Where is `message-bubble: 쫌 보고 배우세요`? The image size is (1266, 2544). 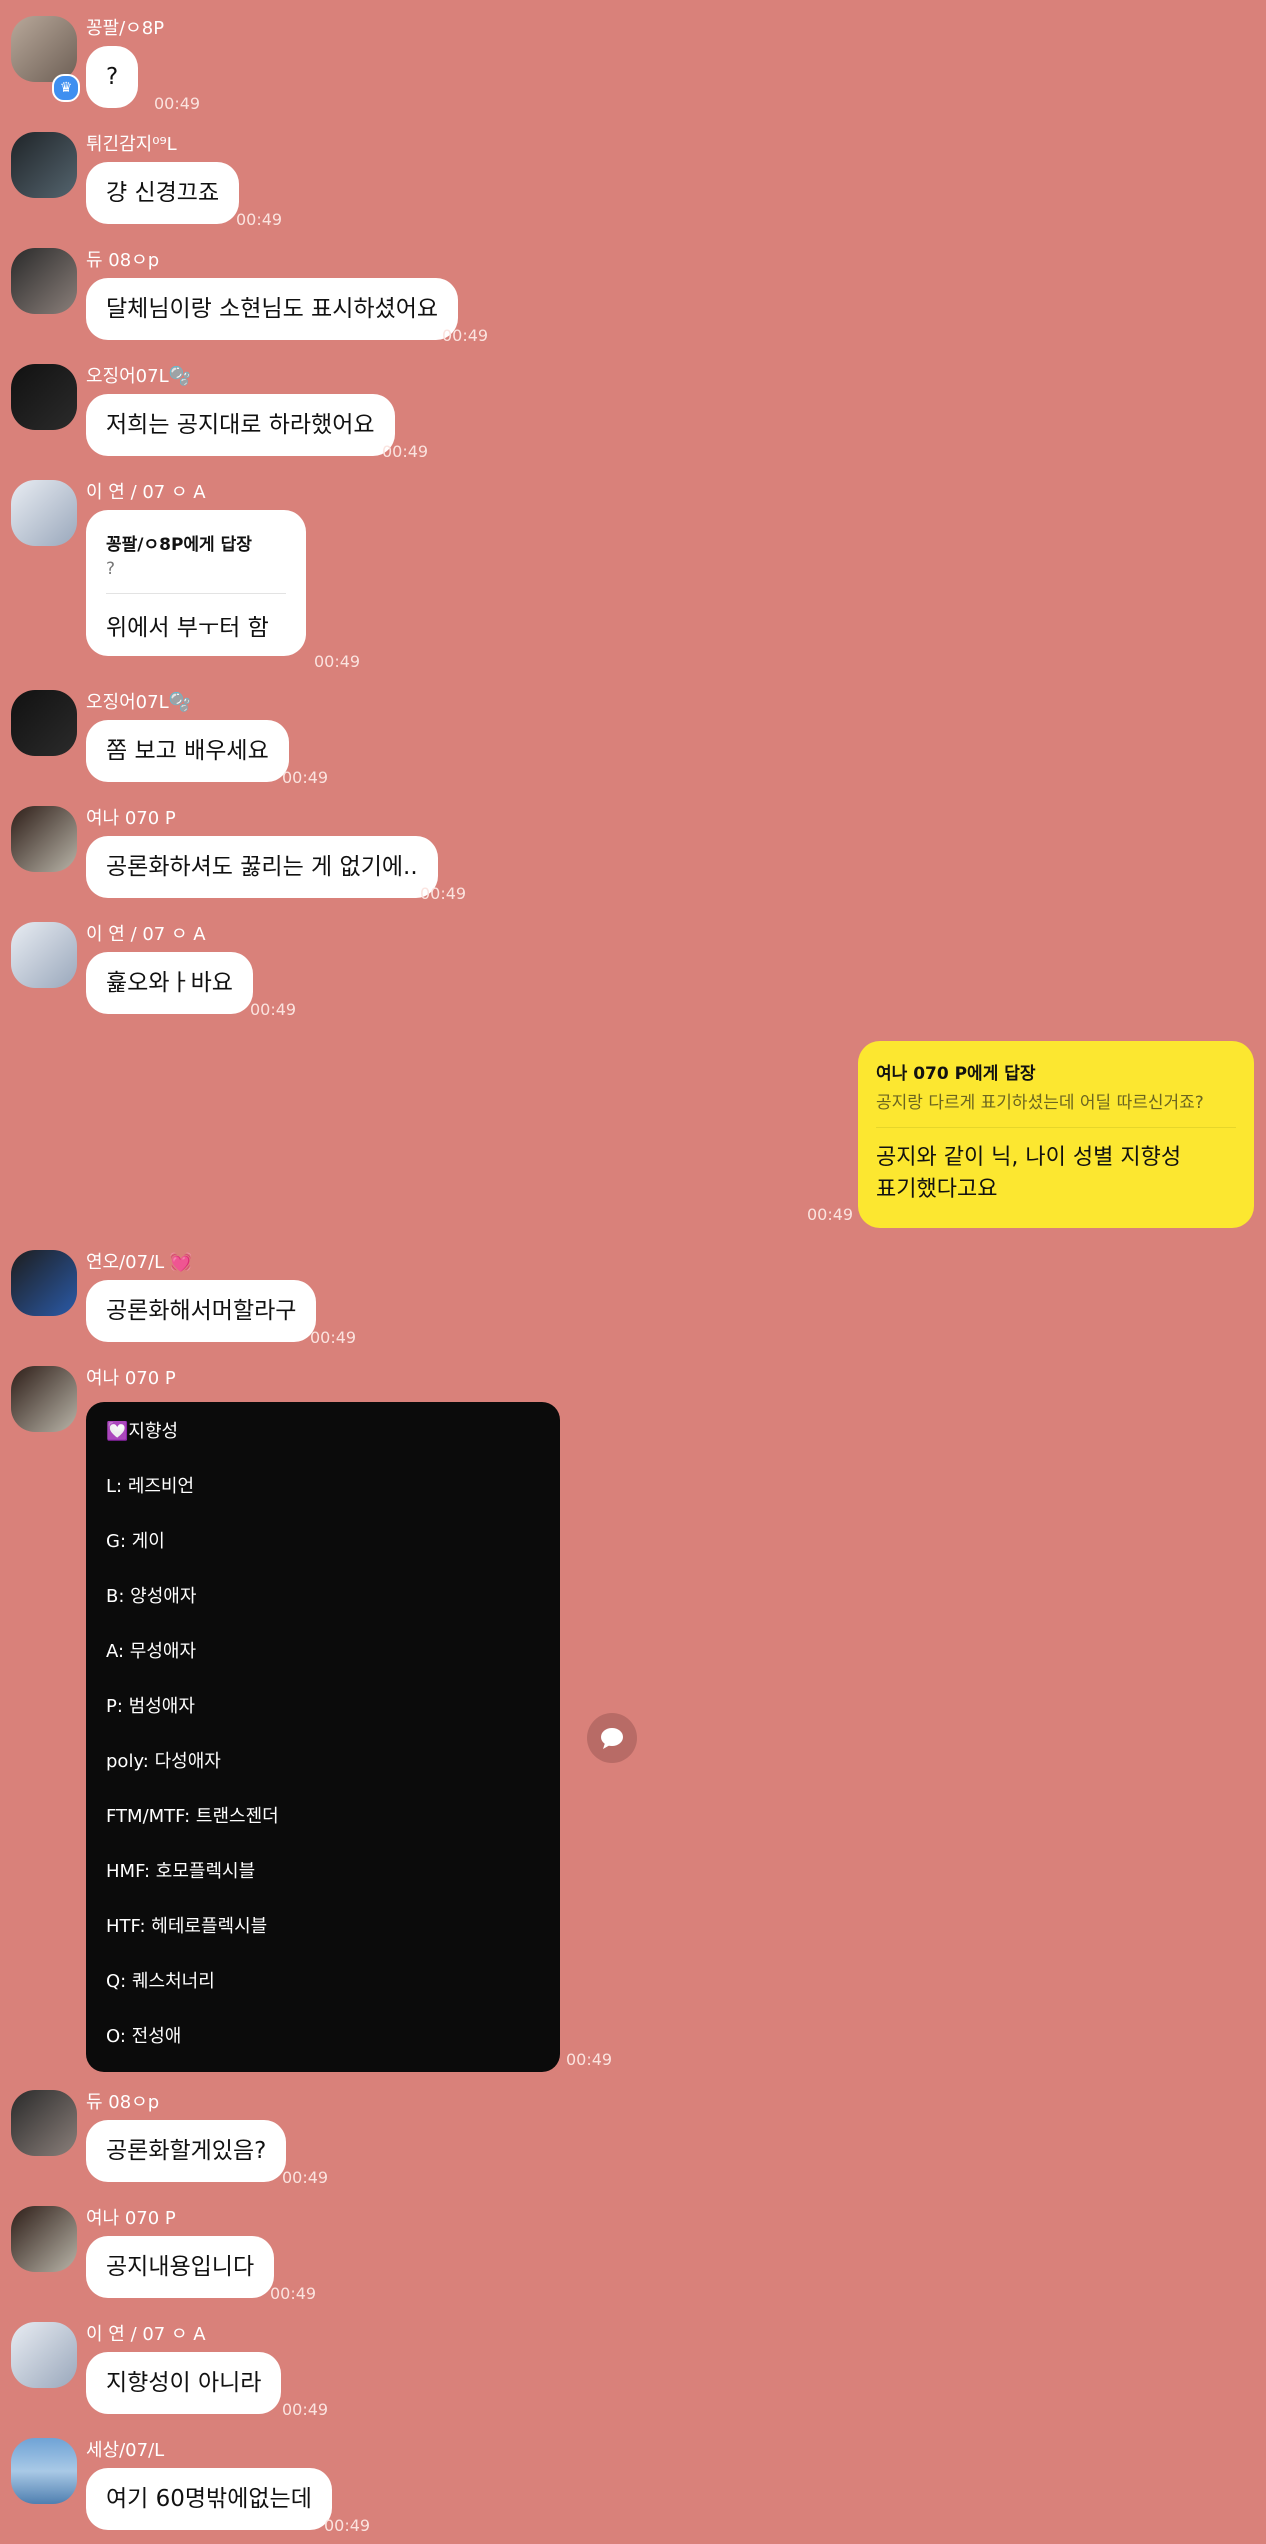 message-bubble: 쫌 보고 배우세요 is located at coordinates (187, 751).